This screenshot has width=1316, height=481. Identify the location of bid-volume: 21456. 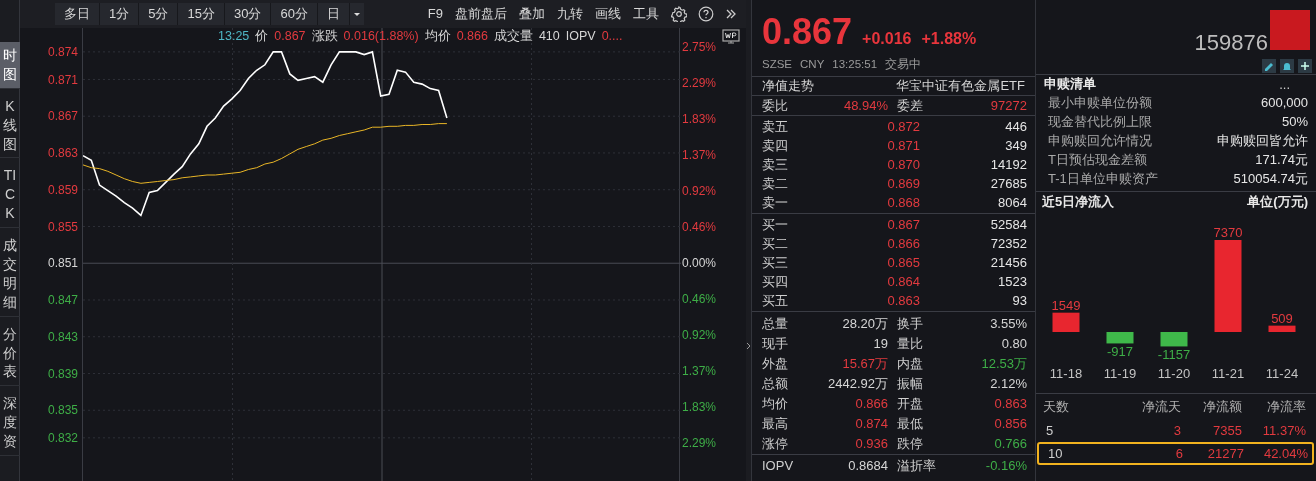
(1008, 263).